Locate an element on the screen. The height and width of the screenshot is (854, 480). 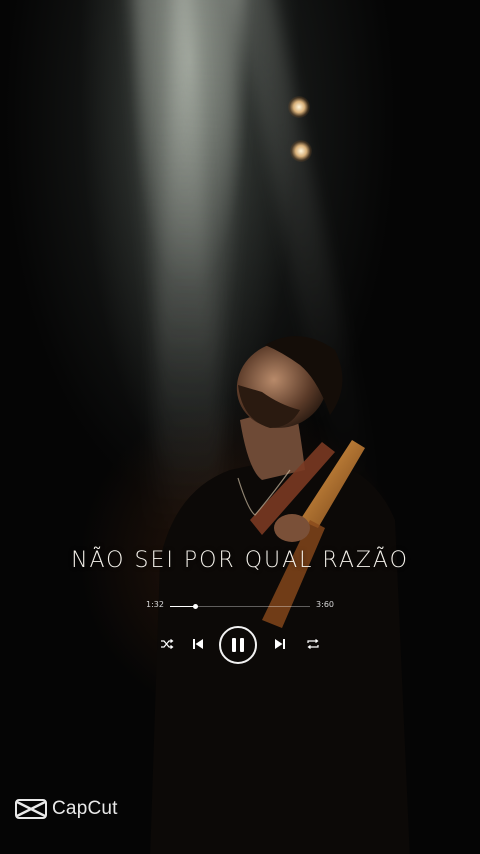
previous-button is located at coordinates (198, 644).